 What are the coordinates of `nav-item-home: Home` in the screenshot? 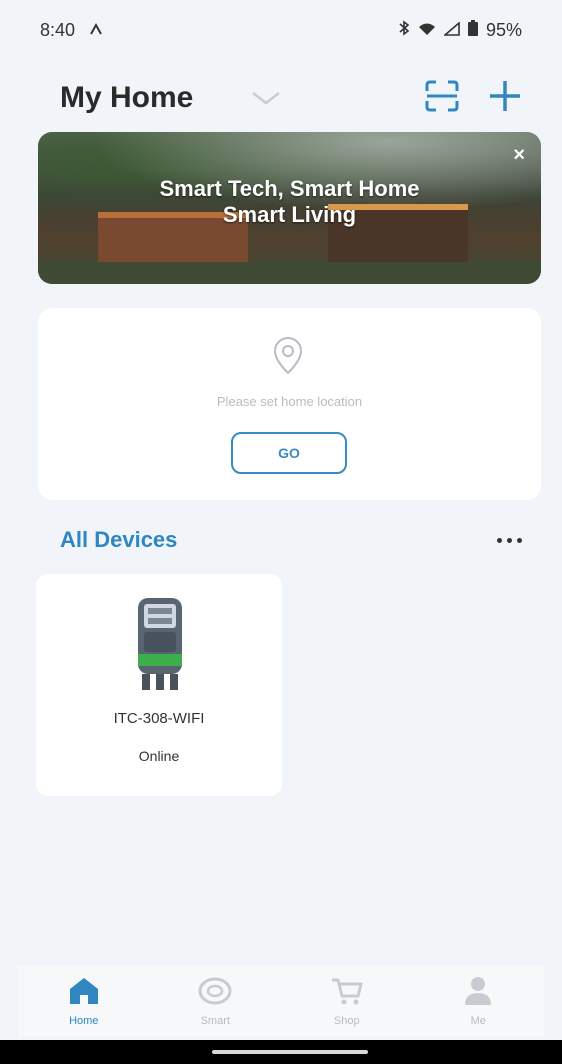 It's located at (84, 1001).